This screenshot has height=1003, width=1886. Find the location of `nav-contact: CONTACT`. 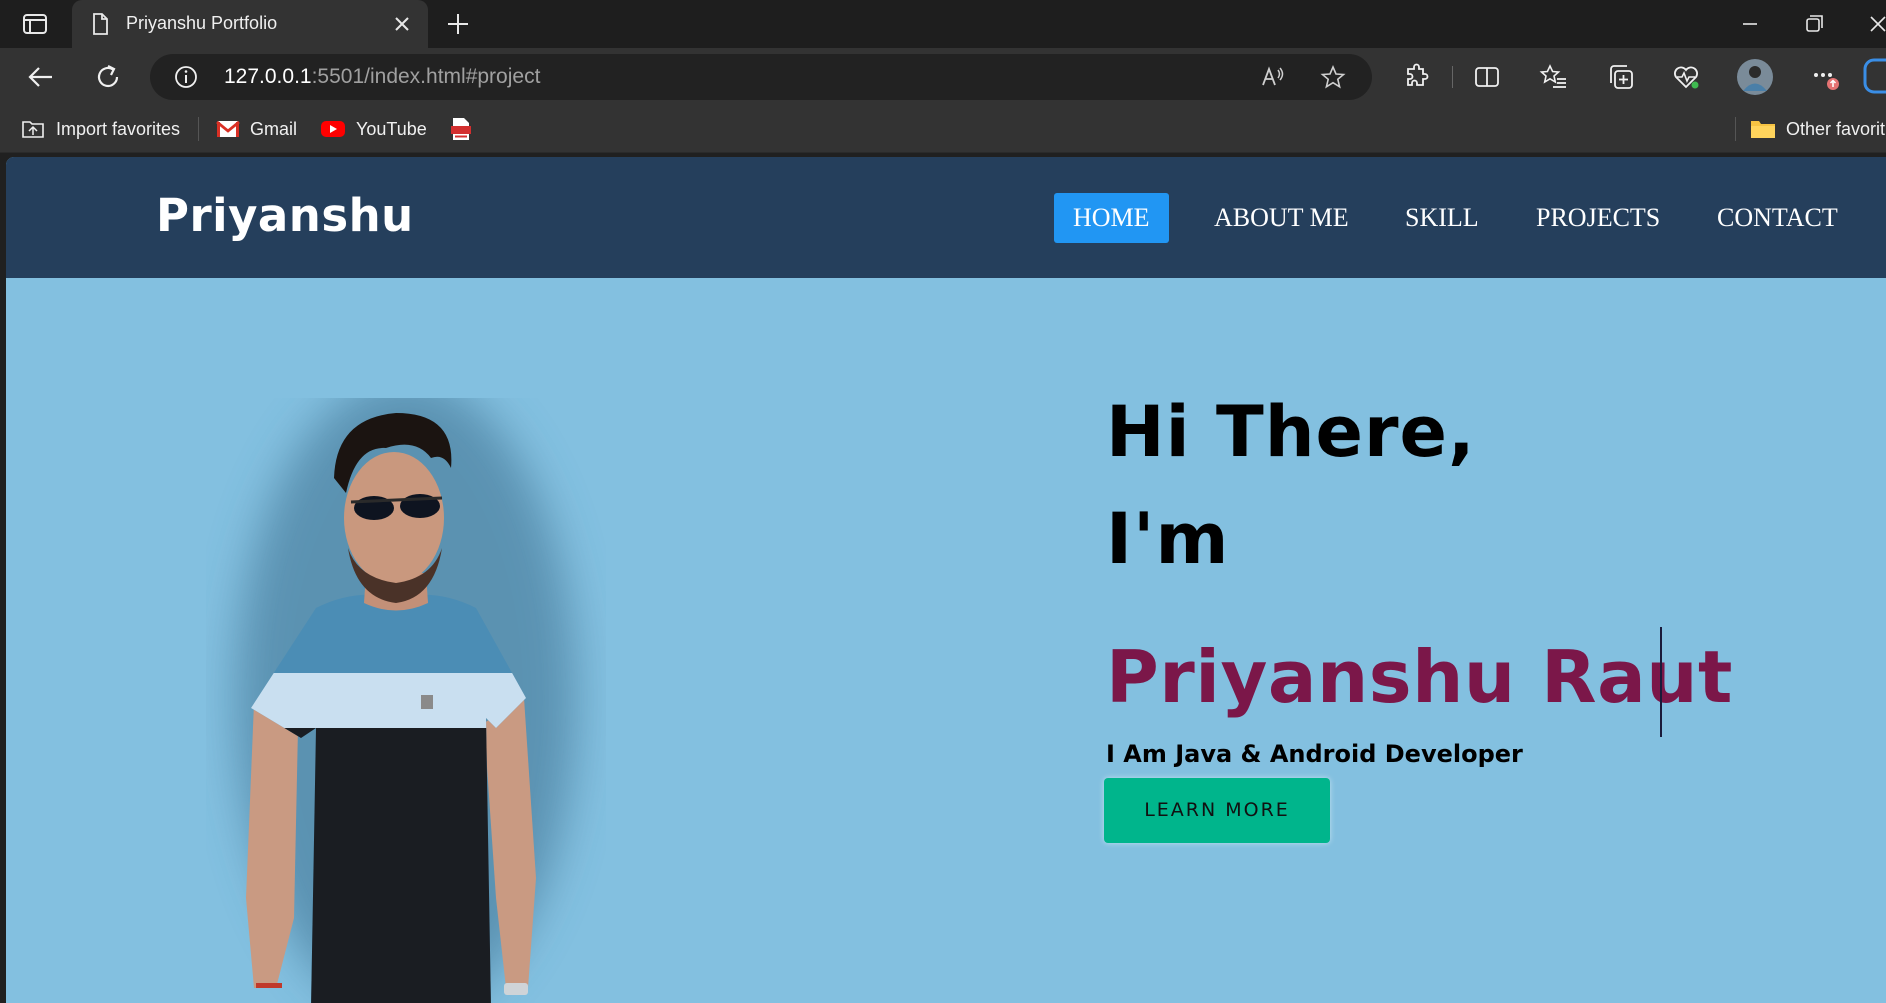

nav-contact: CONTACT is located at coordinates (1777, 218).